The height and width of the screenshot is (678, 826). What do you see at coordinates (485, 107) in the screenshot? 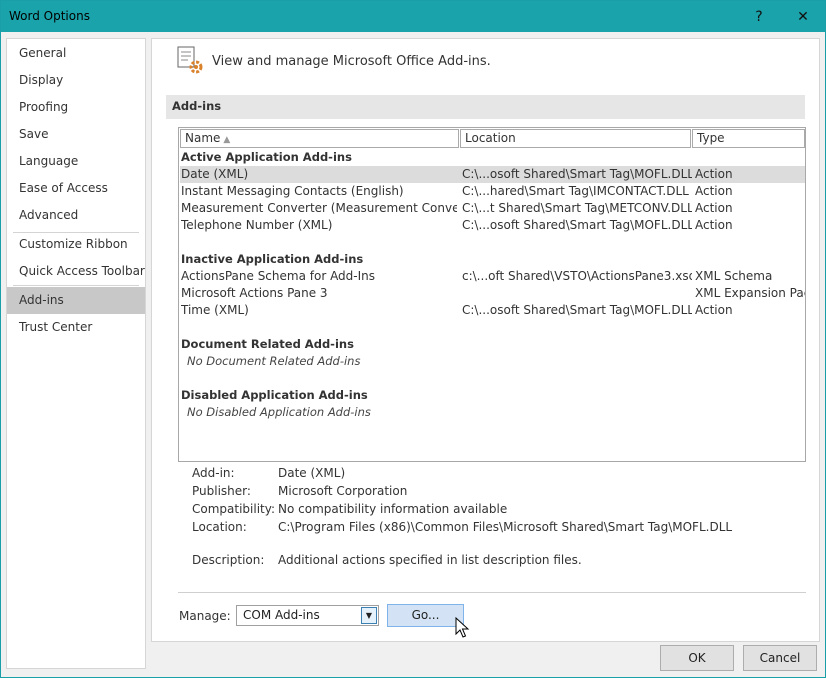
I see `section-title-add-ins: Add-ins` at bounding box center [485, 107].